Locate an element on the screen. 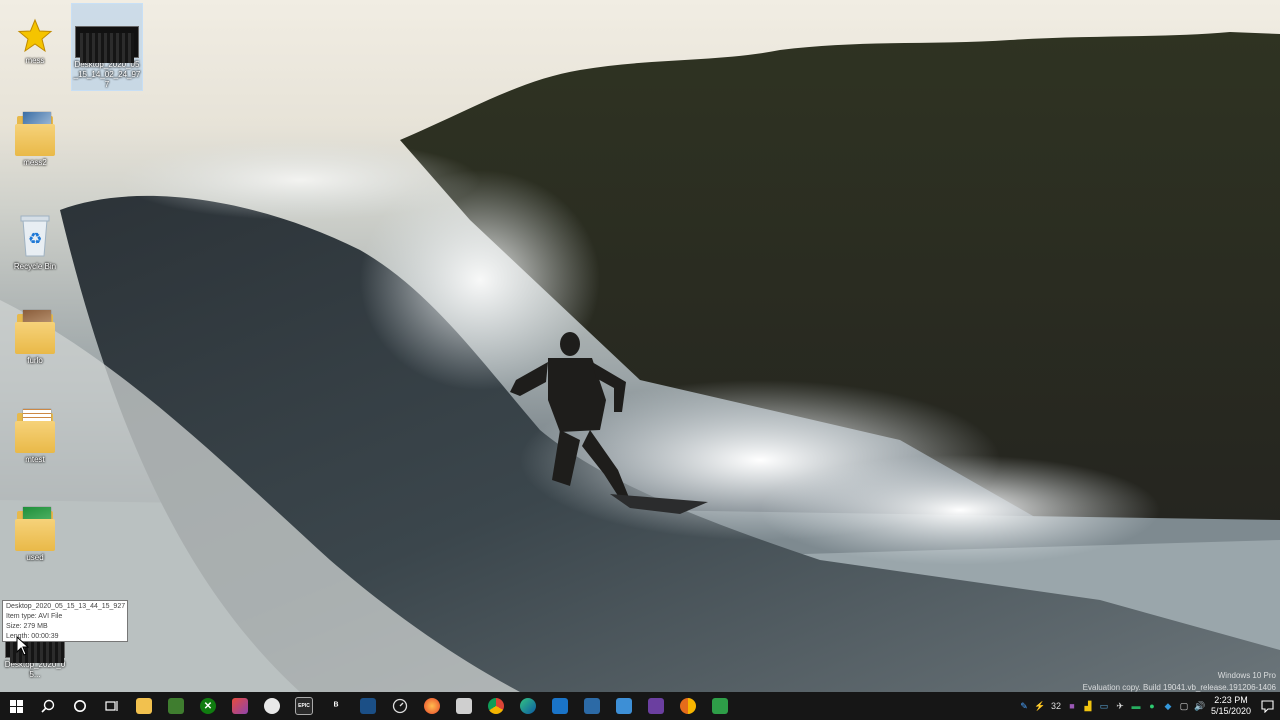  desktop-icon-label: mess2 is located at coordinates (35, 162).